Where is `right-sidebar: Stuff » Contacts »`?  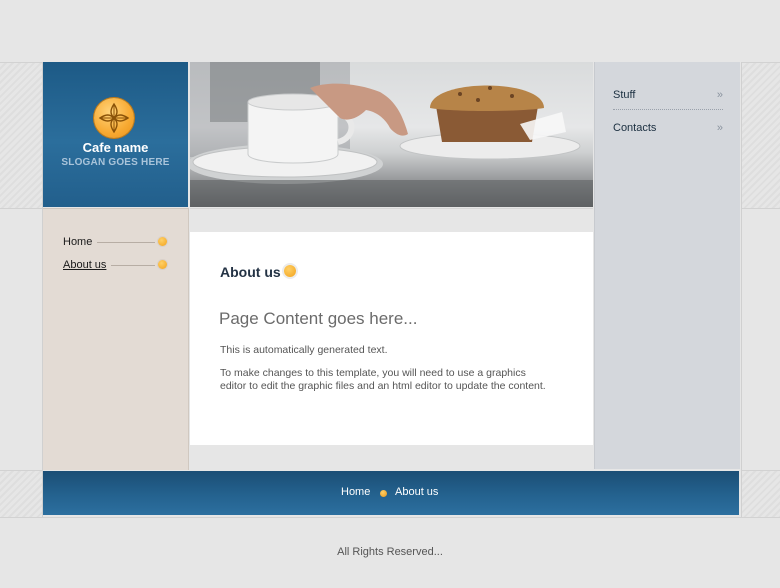
right-sidebar: Stuff » Contacts » is located at coordinates (667, 265).